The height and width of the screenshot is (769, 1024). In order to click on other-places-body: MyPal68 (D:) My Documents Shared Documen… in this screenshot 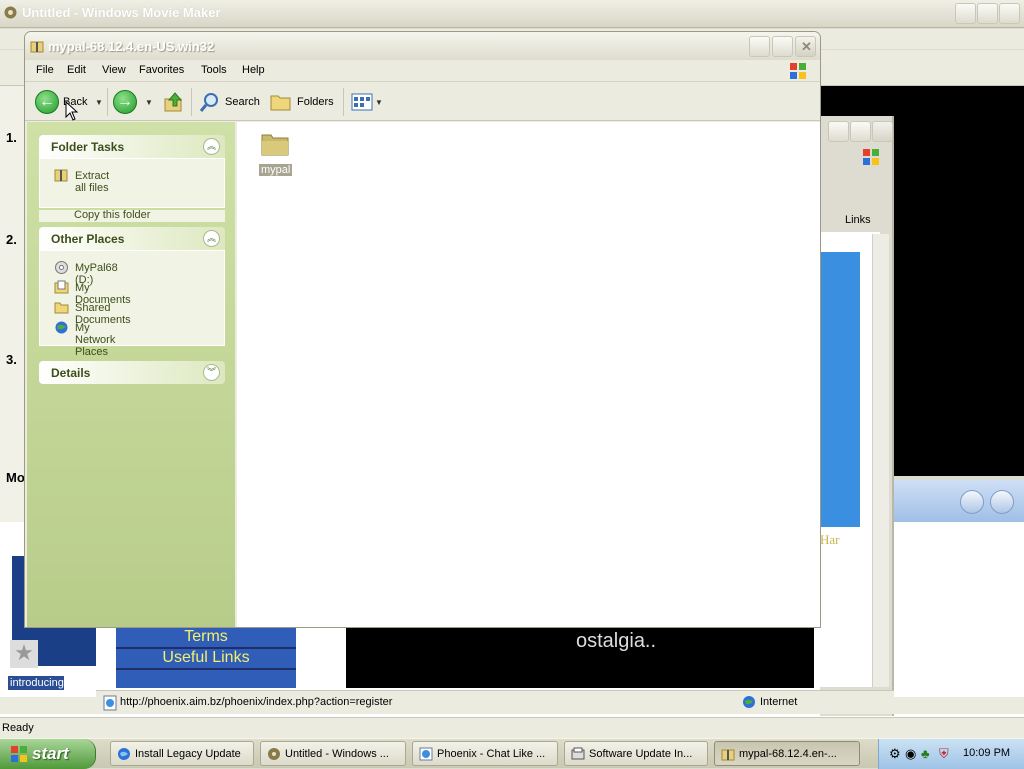, I will do `click(132, 304)`.